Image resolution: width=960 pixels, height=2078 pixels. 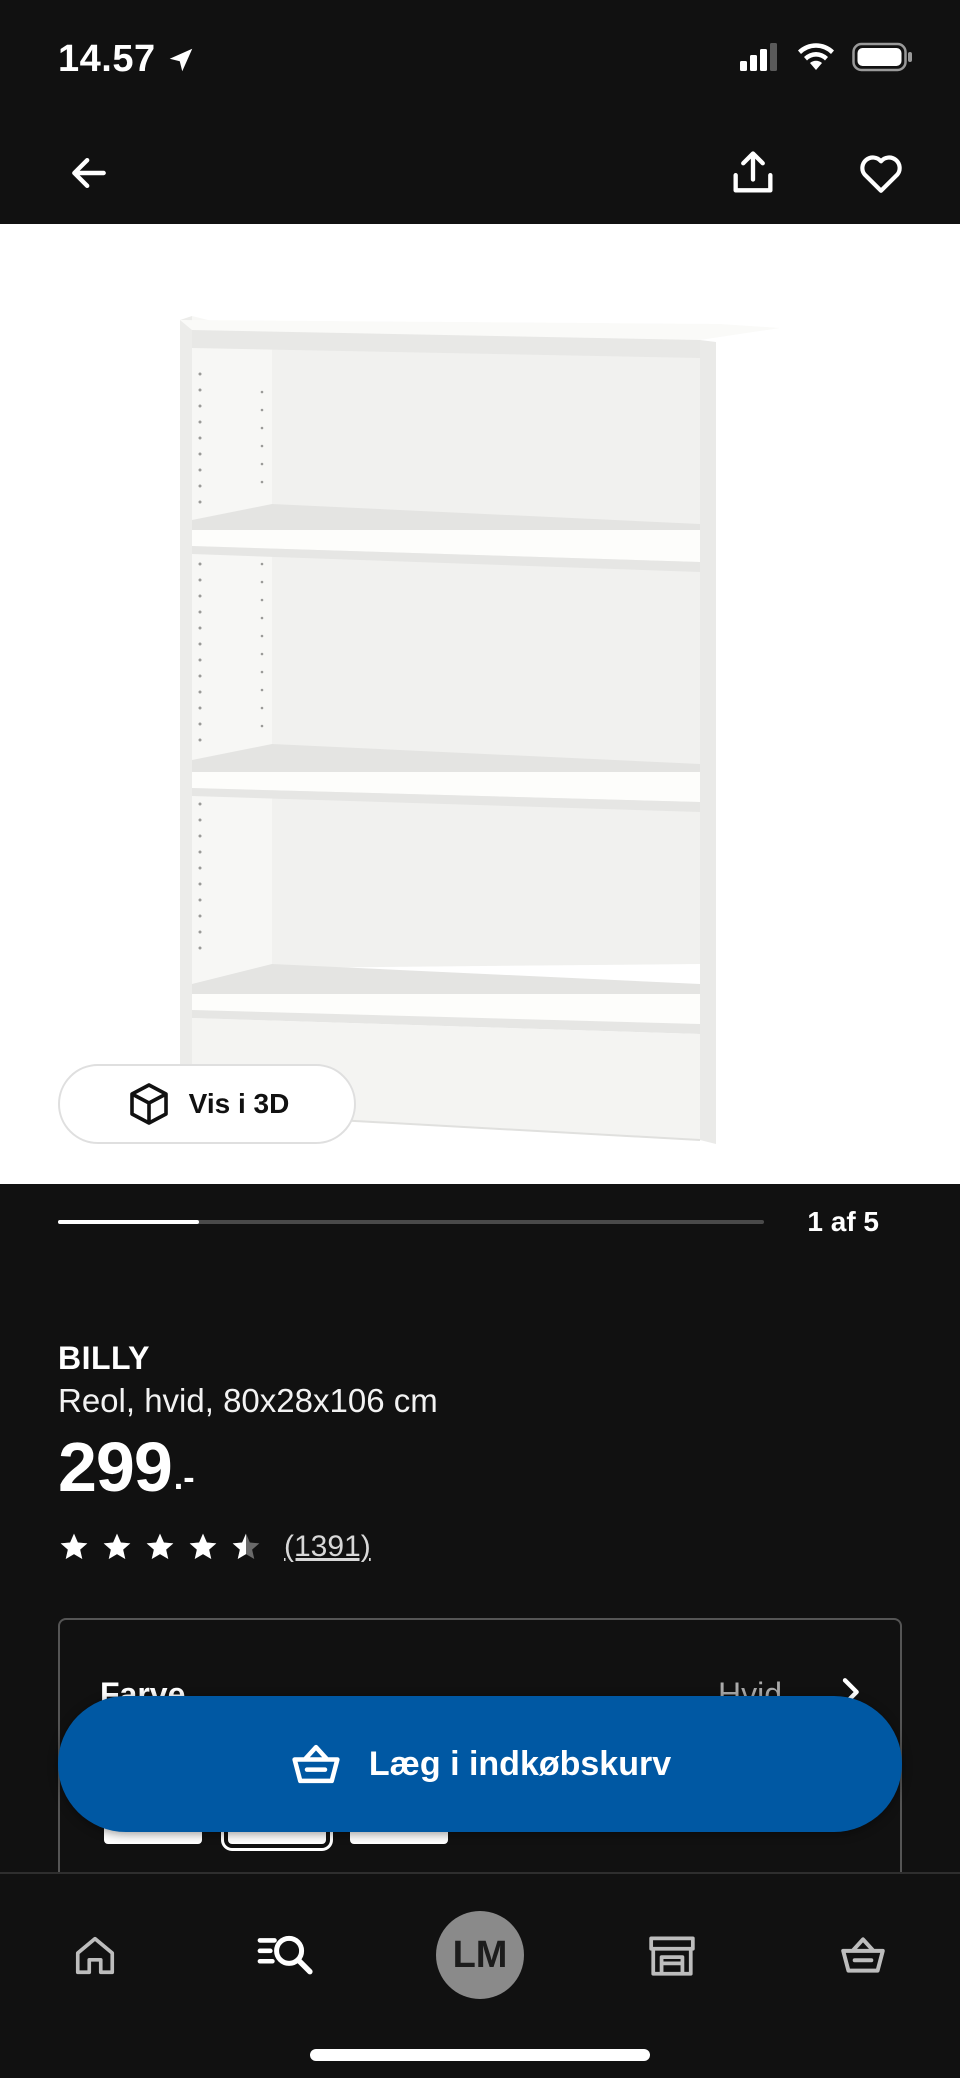 I want to click on gallery-progress-track, so click(x=411, y=1222).